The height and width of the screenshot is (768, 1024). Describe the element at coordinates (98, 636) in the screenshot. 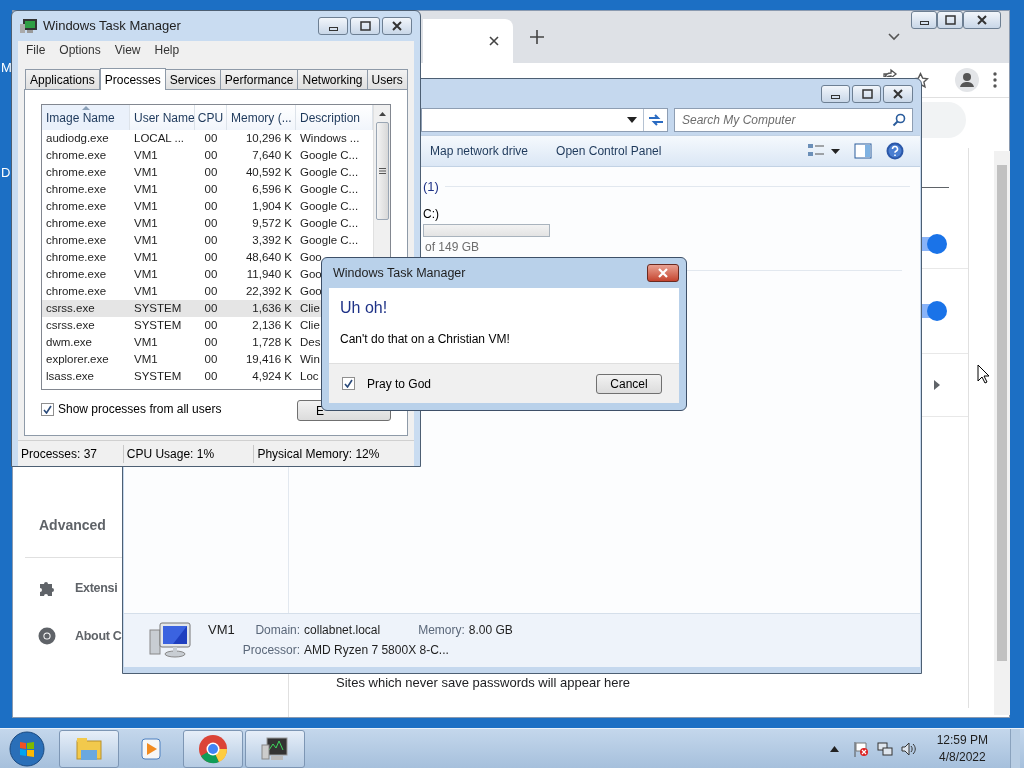

I see `sidebar-link: About C` at that location.